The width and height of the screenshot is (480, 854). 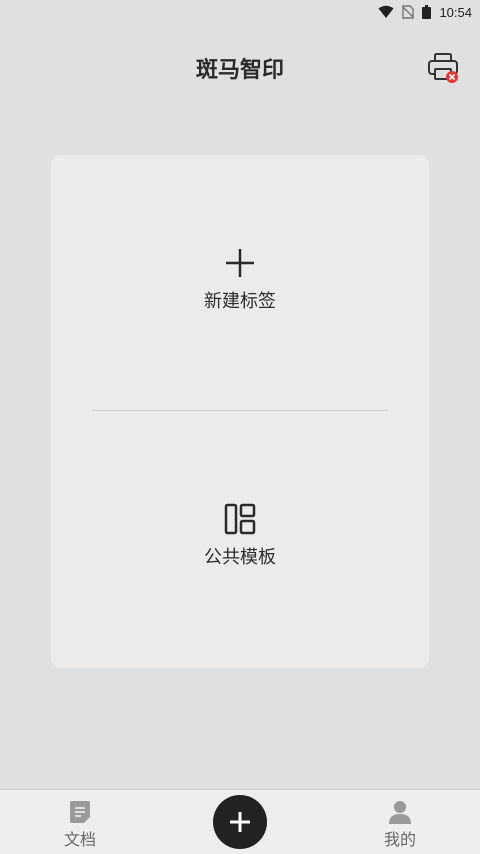 What do you see at coordinates (240, 519) in the screenshot?
I see `template-grid-icon` at bounding box center [240, 519].